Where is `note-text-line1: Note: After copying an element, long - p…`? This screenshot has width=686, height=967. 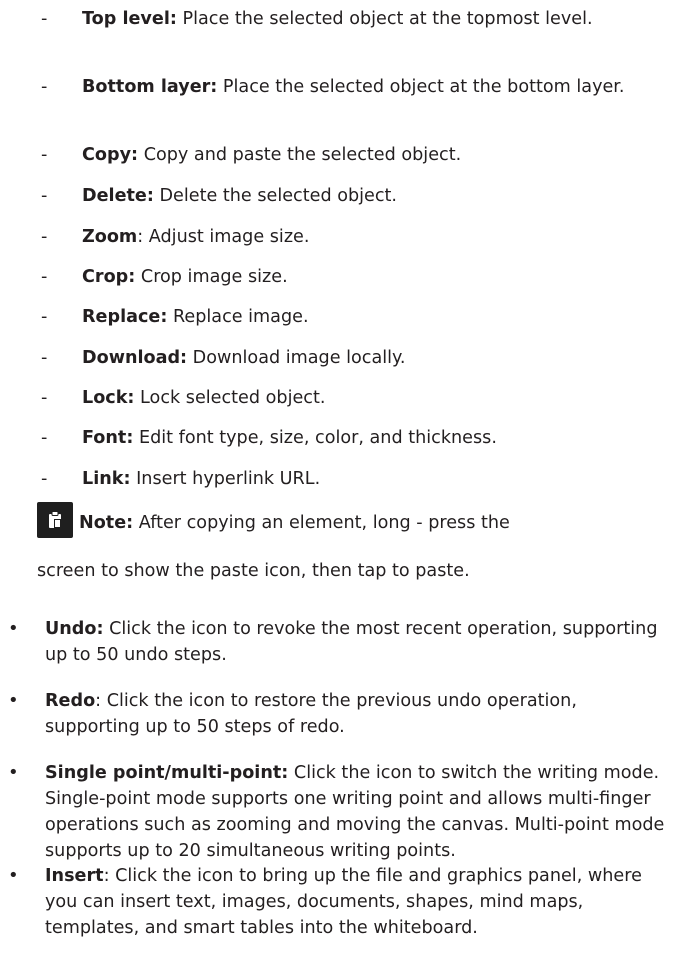 note-text-line1: Note: After copying an element, long - p… is located at coordinates (294, 523).